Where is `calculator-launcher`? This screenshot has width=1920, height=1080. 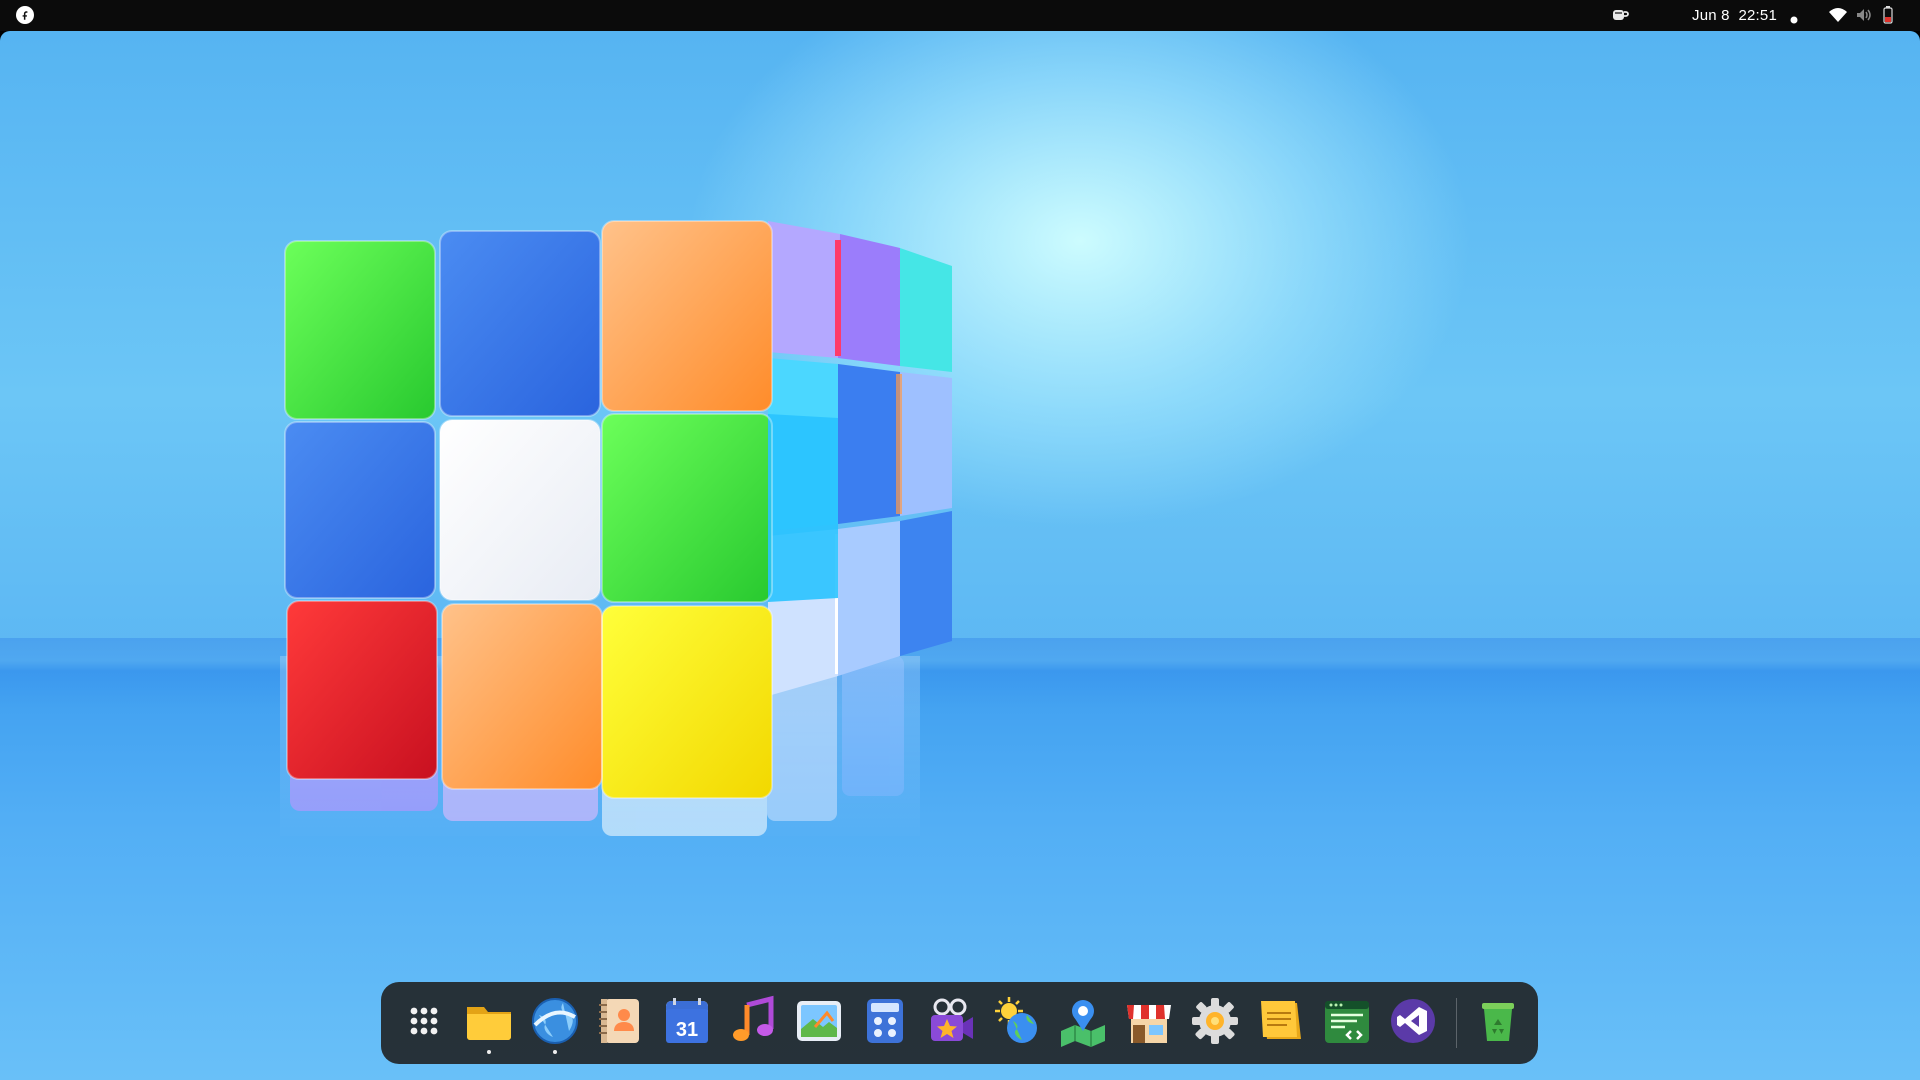
calculator-launcher is located at coordinates (885, 1021).